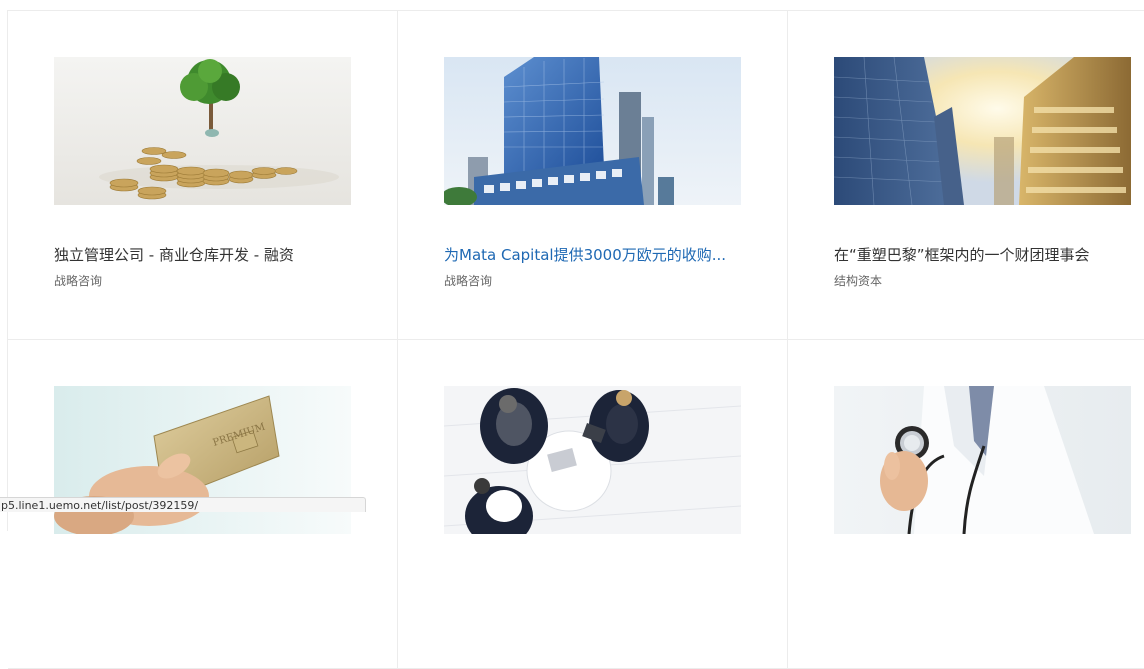 The image size is (1144, 669). Describe the element at coordinates (183, 504) in the screenshot. I see `link-status-bar: p5.line1.uemo.net/list/post/392159/` at that location.